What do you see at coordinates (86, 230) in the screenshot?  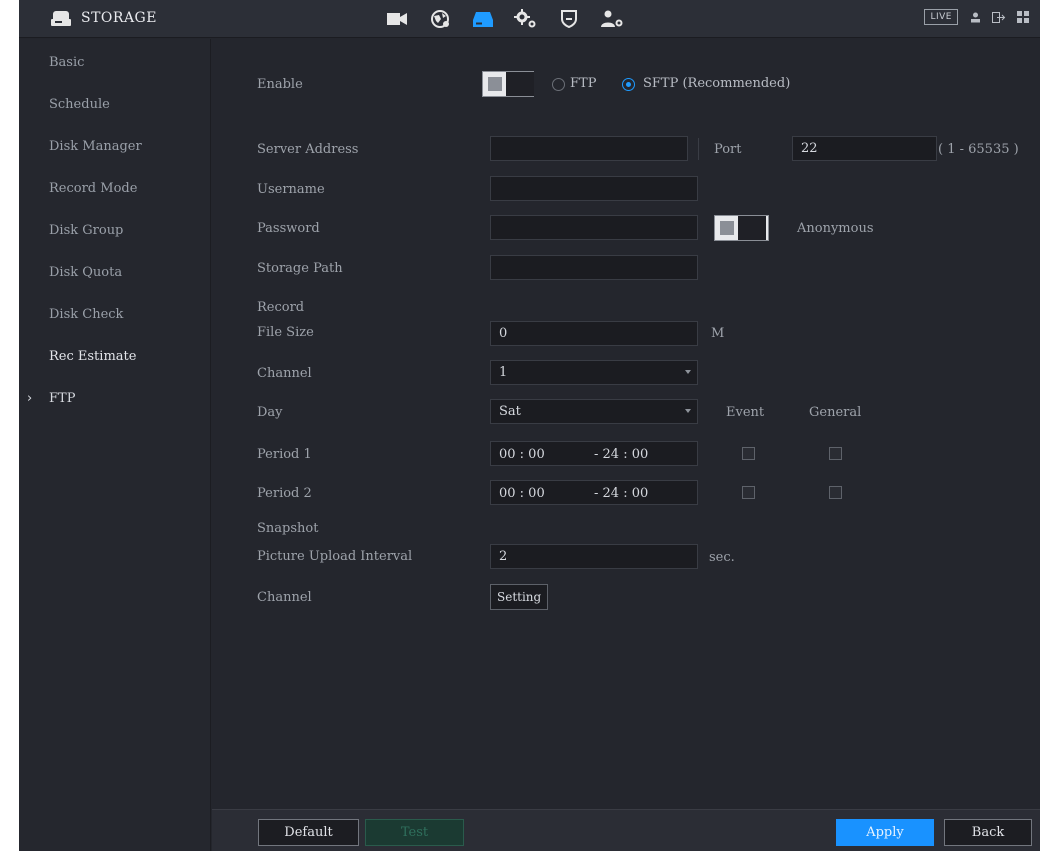 I see `sidebar-item-label: Disk Group` at bounding box center [86, 230].